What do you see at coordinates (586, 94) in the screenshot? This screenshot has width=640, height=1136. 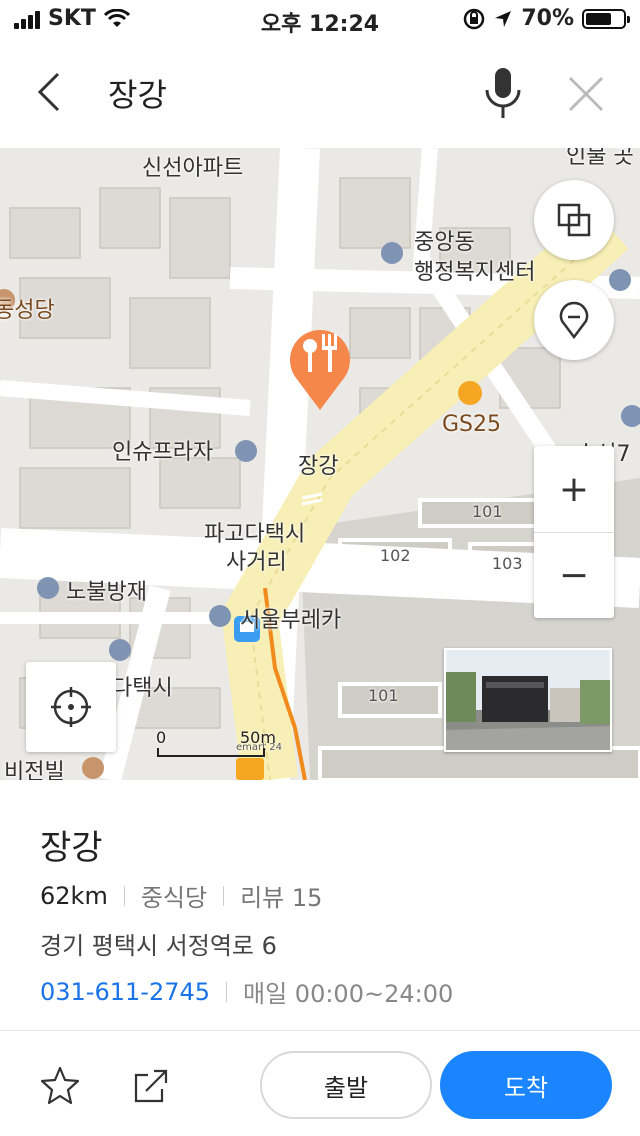 I see `close-icon` at bounding box center [586, 94].